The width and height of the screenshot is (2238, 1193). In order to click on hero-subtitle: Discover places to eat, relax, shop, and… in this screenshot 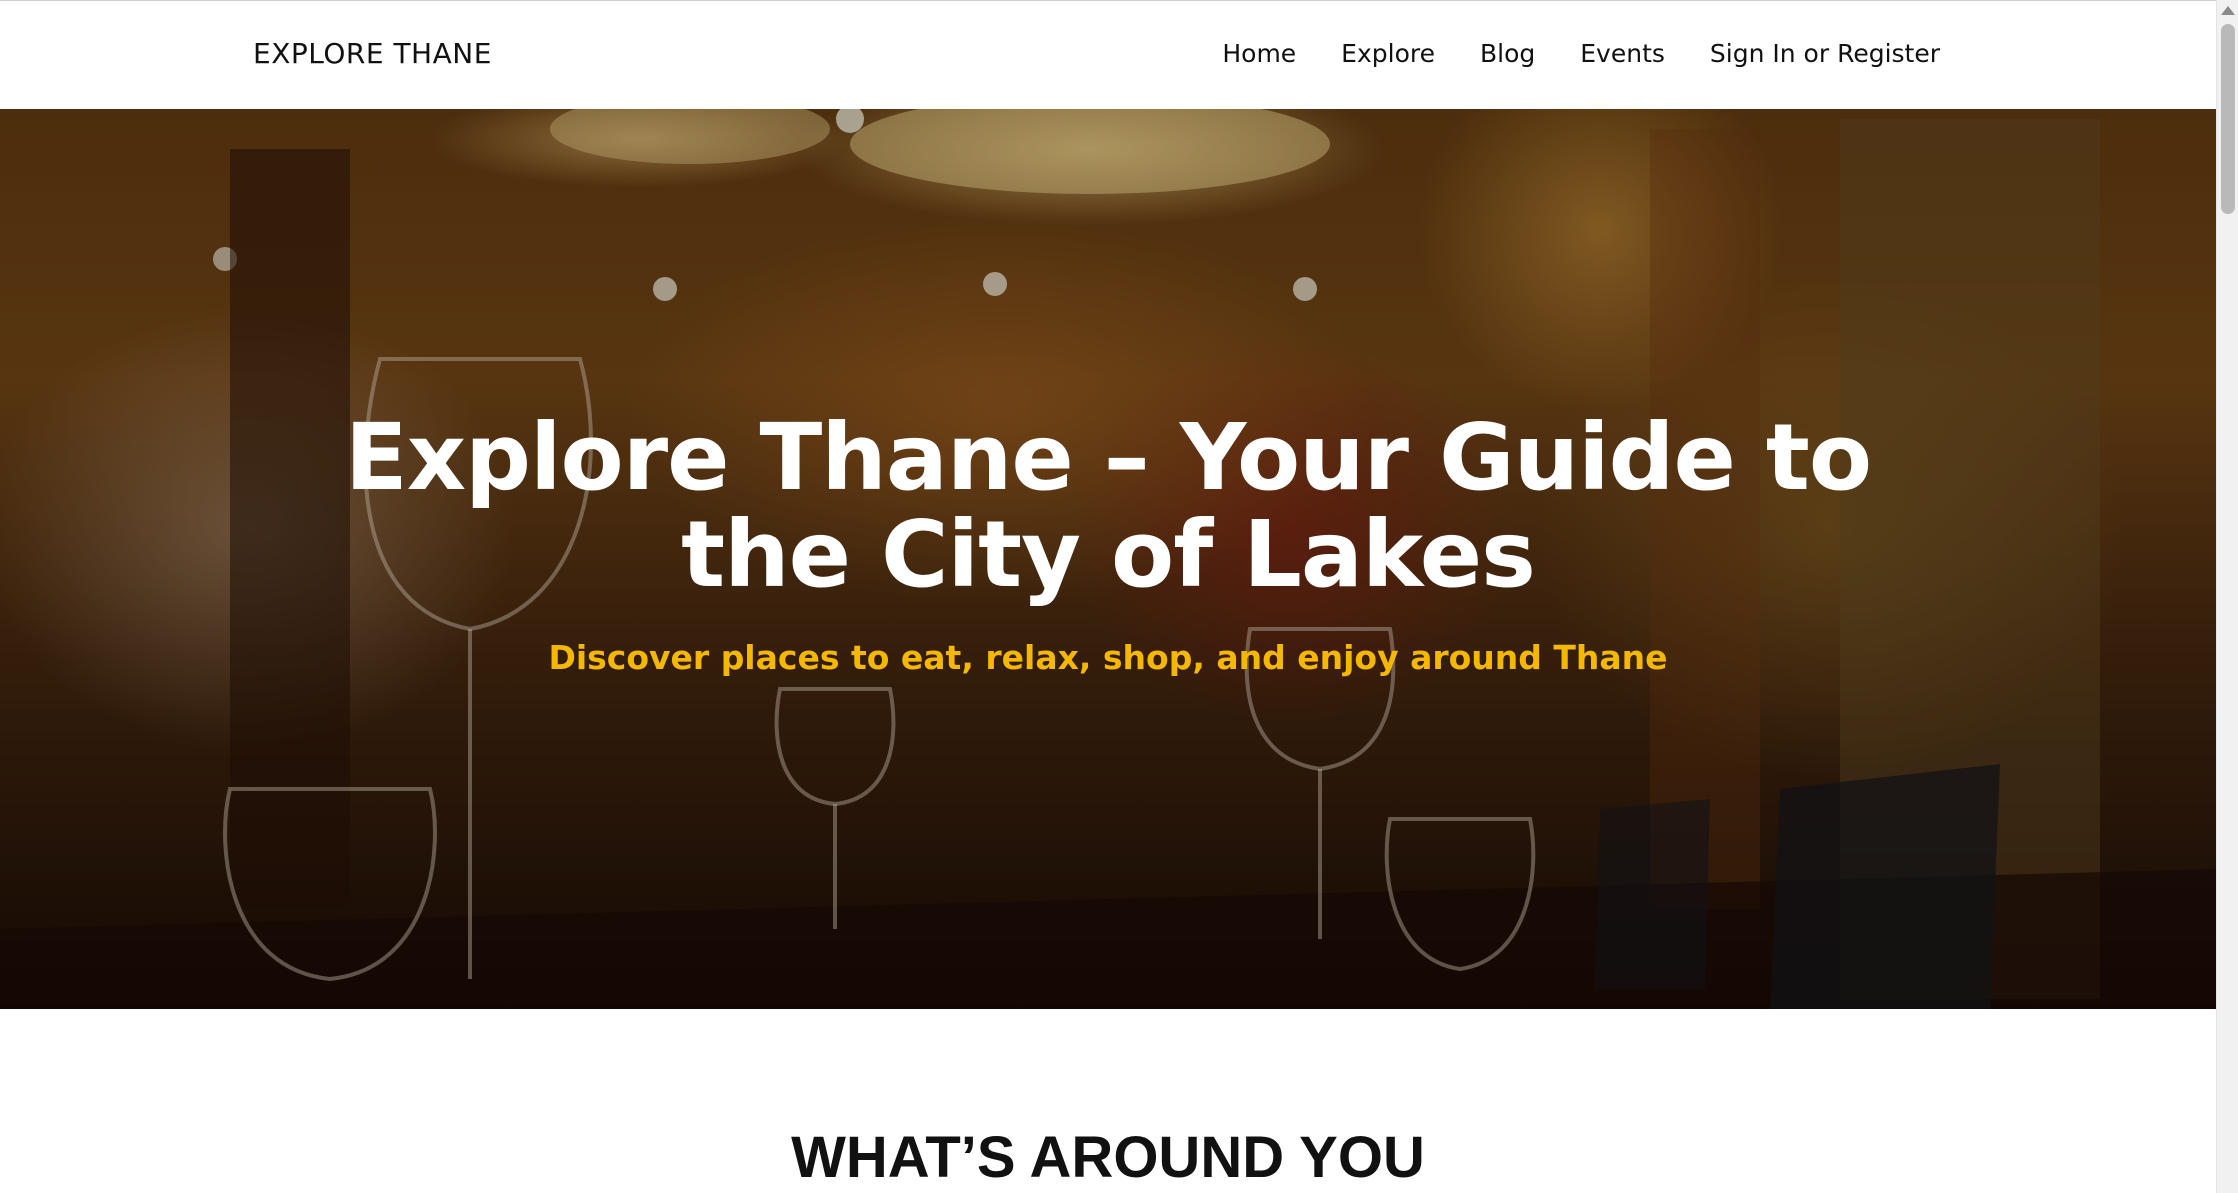, I will do `click(1108, 657)`.